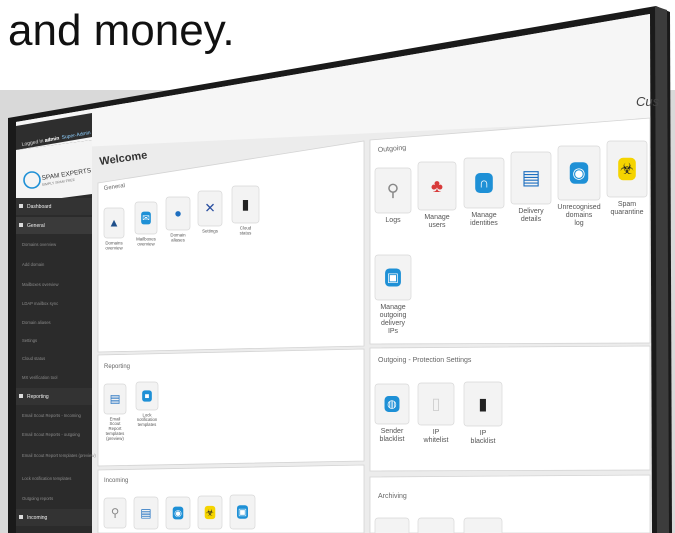  I want to click on tile-search: ⚲, so click(115, 513).